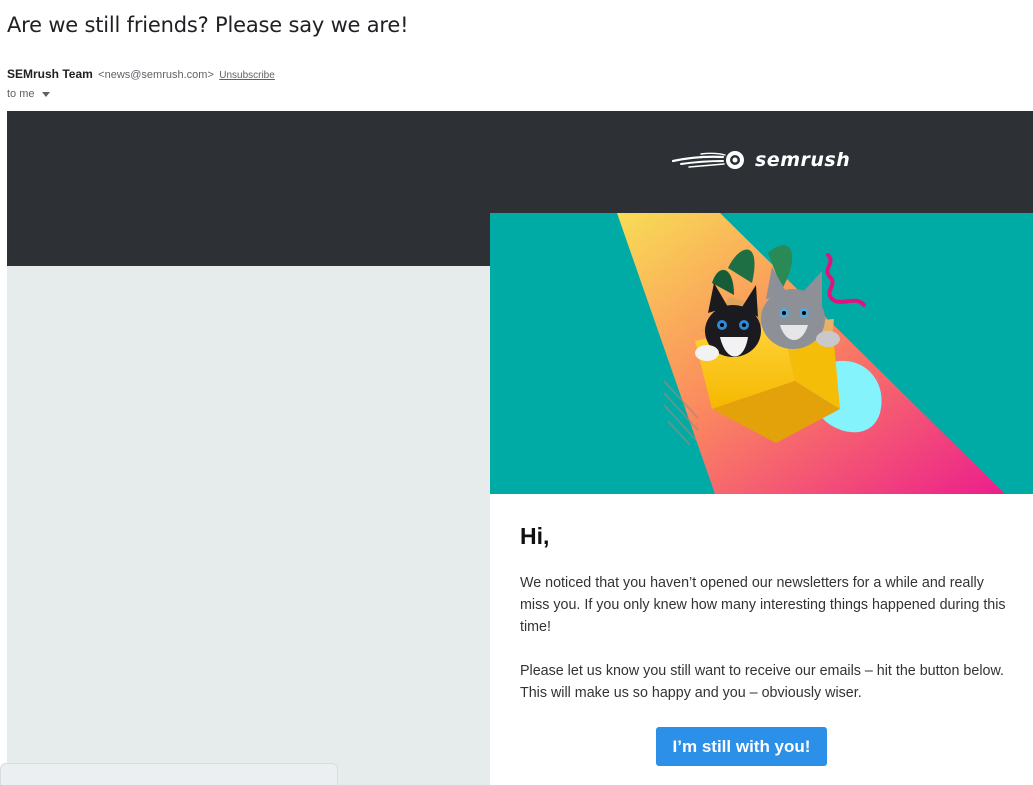  I want to click on recipient-label: to me, so click(21, 94).